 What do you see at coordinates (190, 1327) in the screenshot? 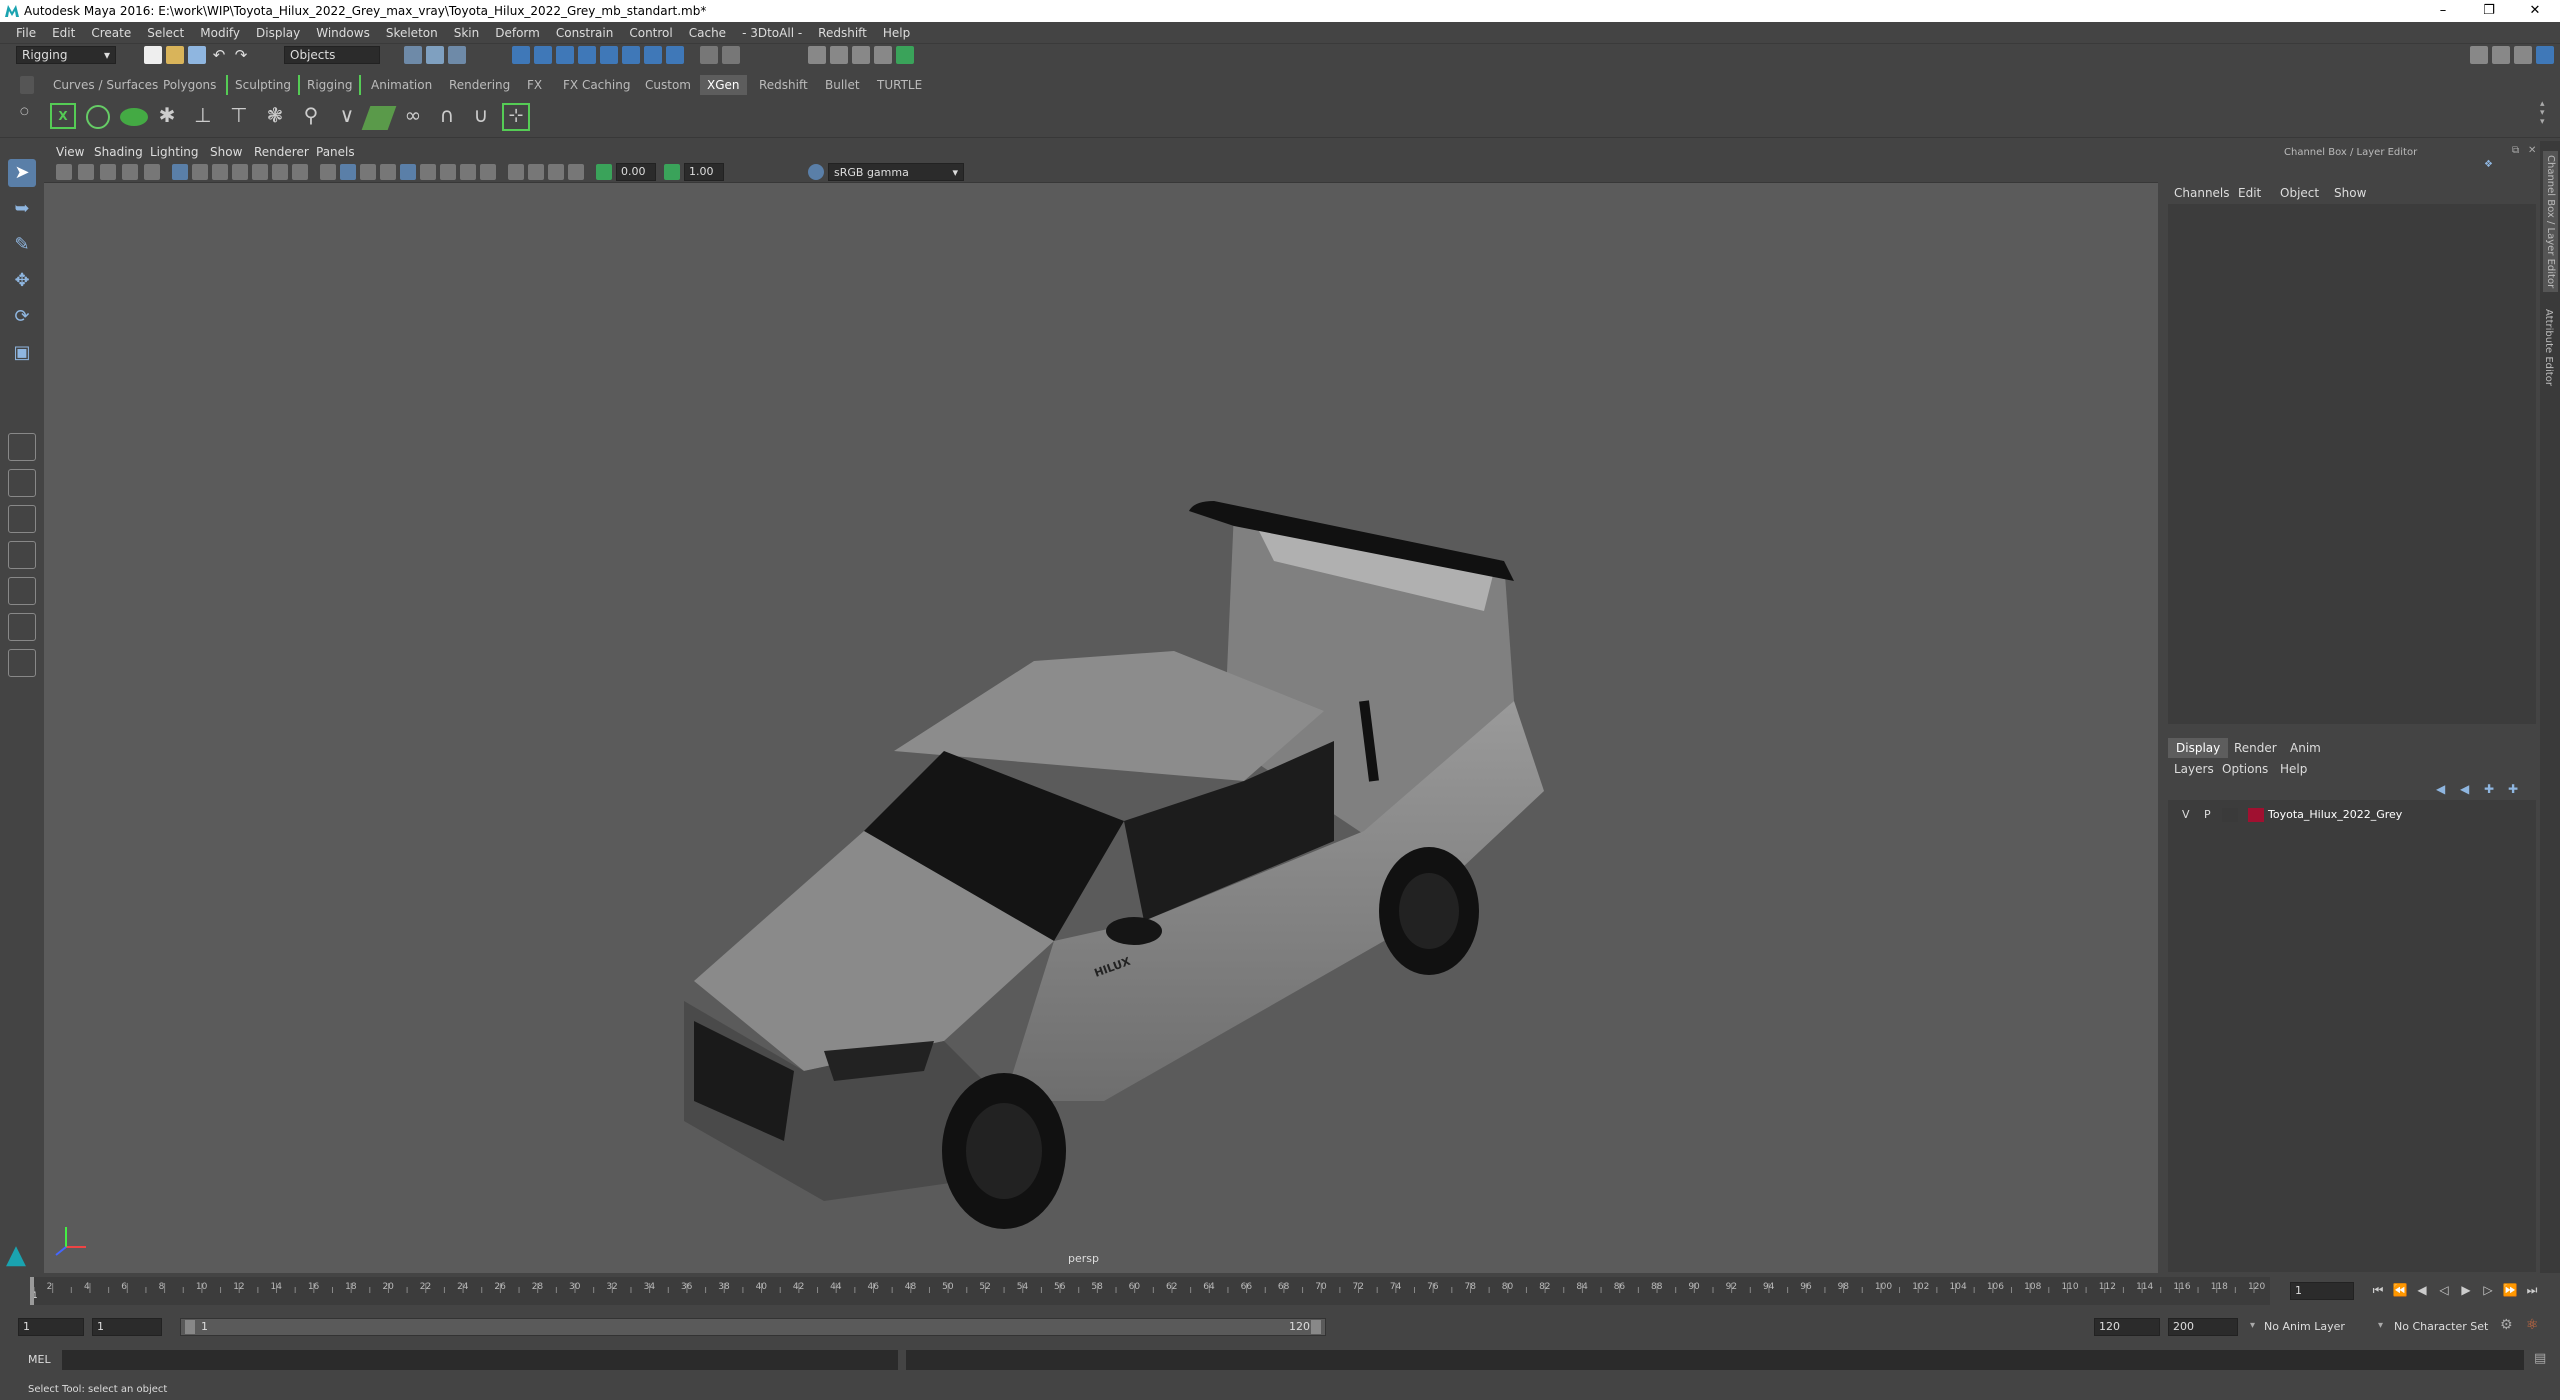
I see `range-start-handle` at bounding box center [190, 1327].